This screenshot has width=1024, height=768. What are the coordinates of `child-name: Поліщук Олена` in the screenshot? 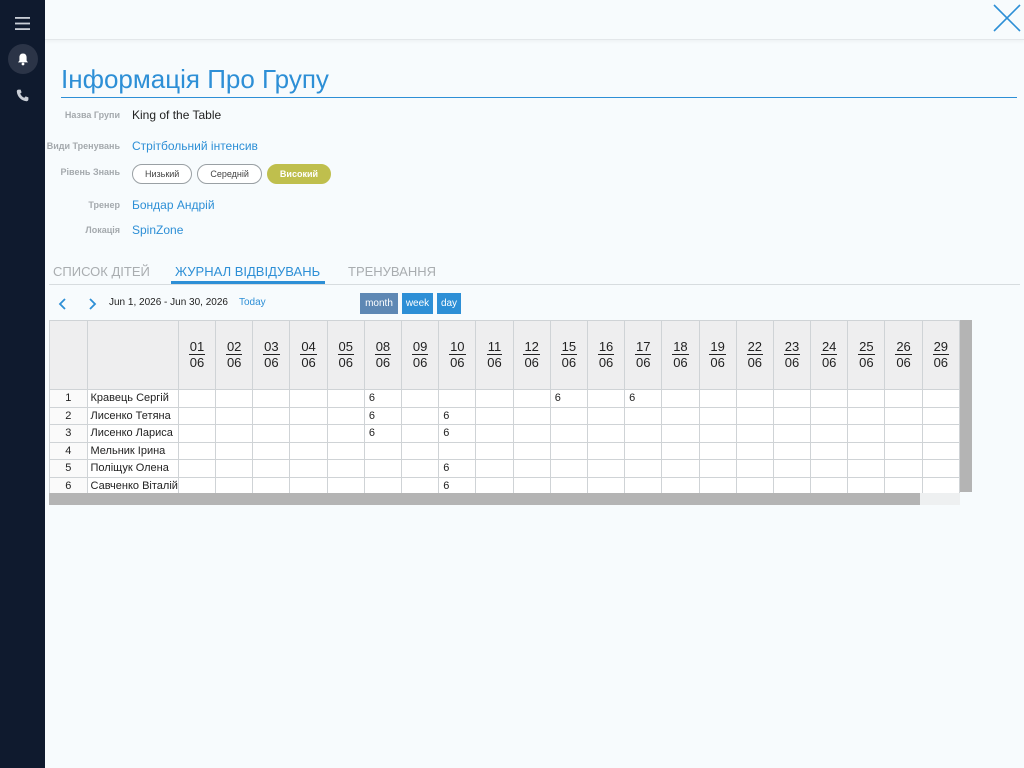 It's located at (132, 468).